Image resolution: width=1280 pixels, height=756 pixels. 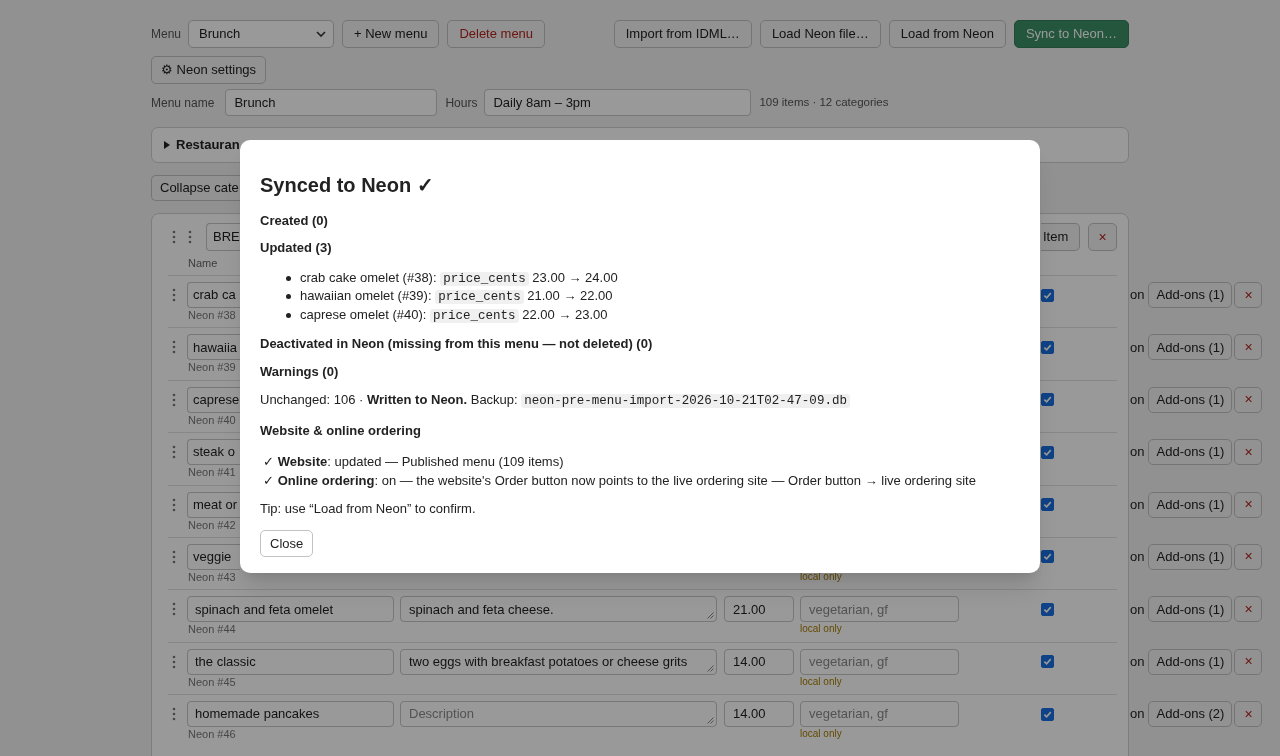 What do you see at coordinates (947, 34) in the screenshot?
I see `toolbar-button: Load from Neon` at bounding box center [947, 34].